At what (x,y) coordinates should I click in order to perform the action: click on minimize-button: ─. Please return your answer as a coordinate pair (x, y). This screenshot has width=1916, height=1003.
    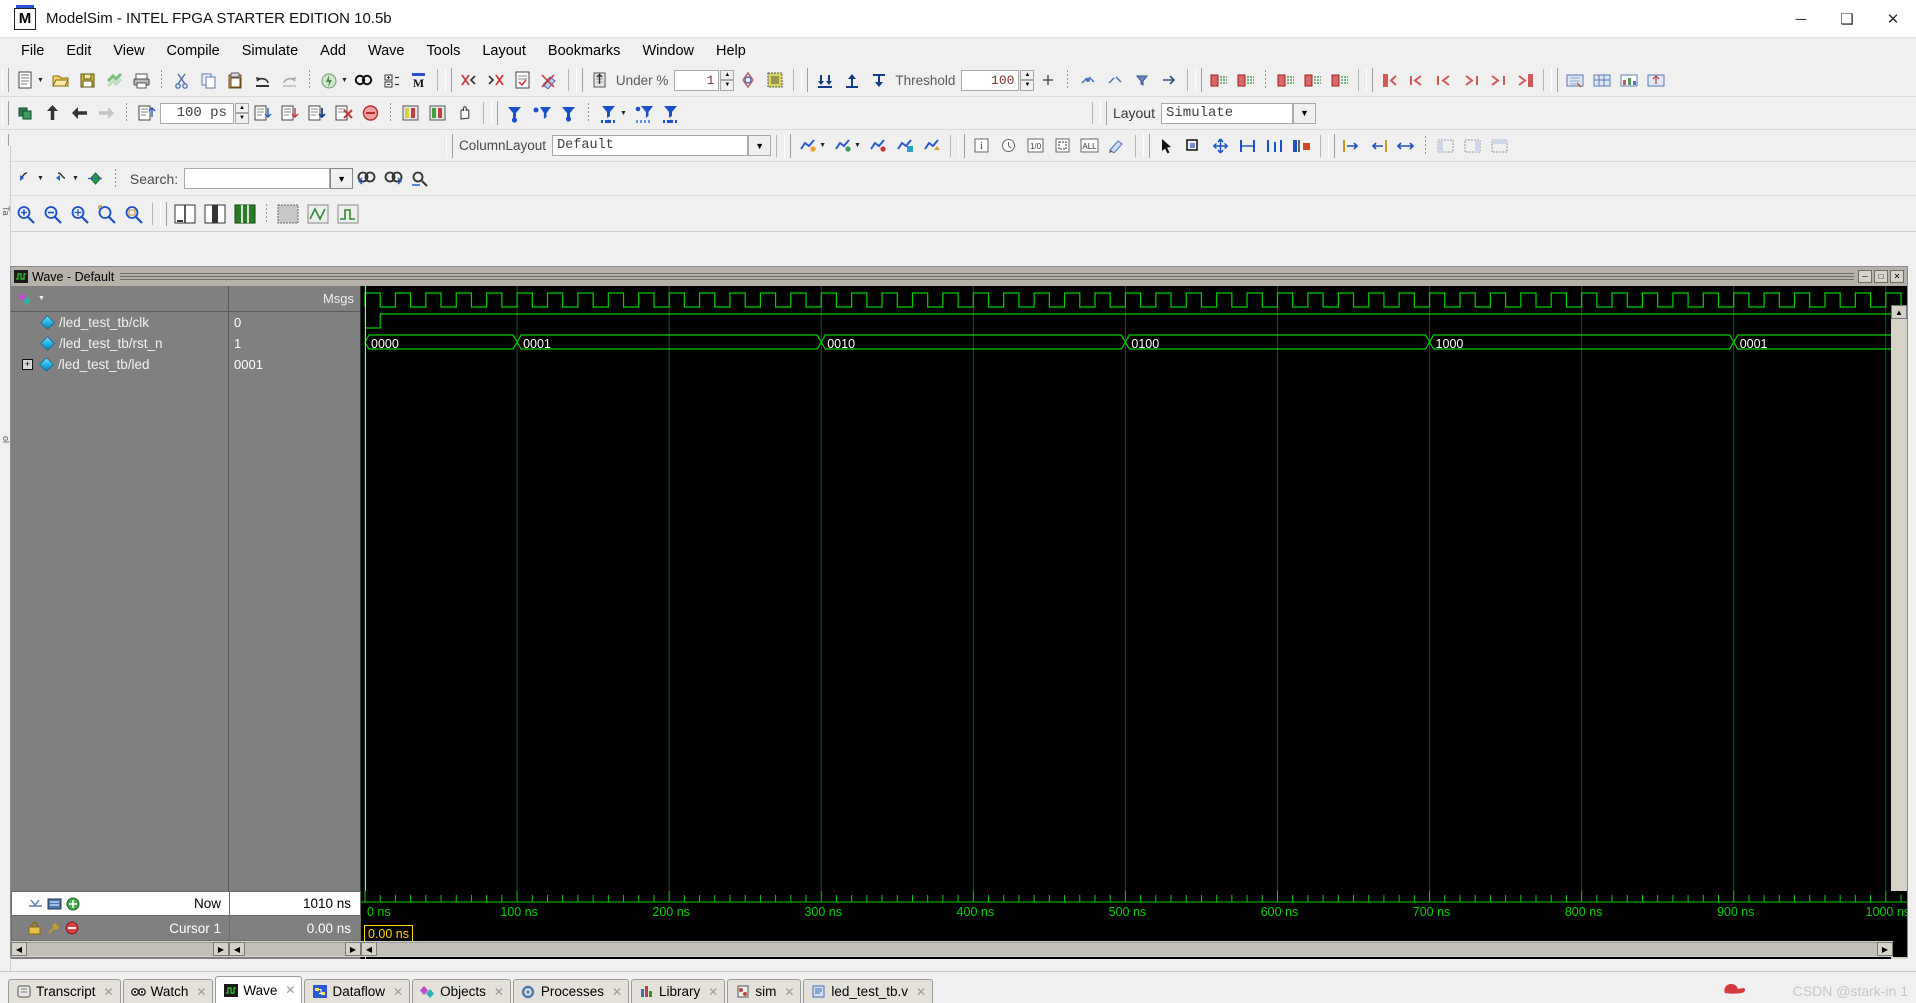
    Looking at the image, I should click on (1801, 19).